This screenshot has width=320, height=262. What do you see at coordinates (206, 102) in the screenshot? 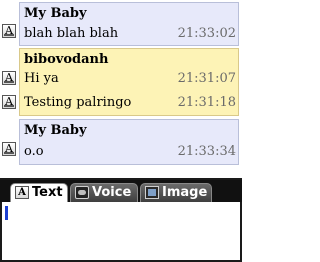
I see `message-timestamp: 21:31:18` at bounding box center [206, 102].